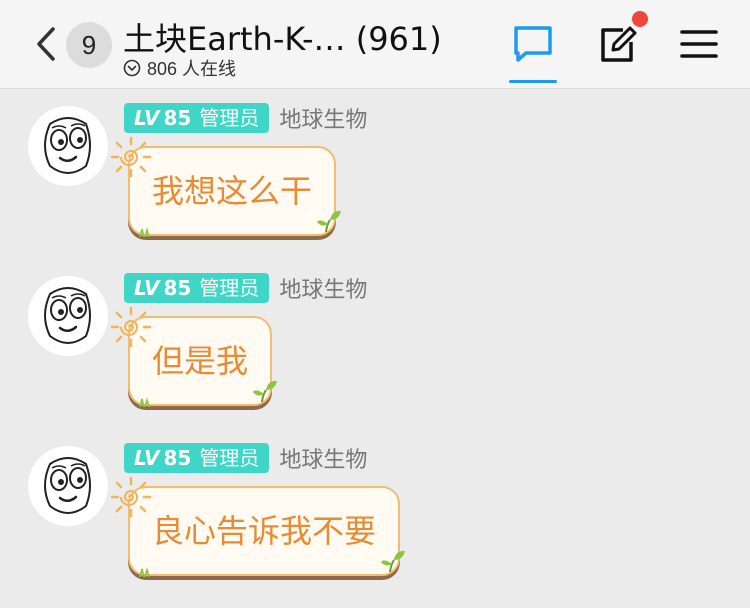 This screenshot has width=750, height=608. What do you see at coordinates (640, 19) in the screenshot?
I see `notification-dot` at bounding box center [640, 19].